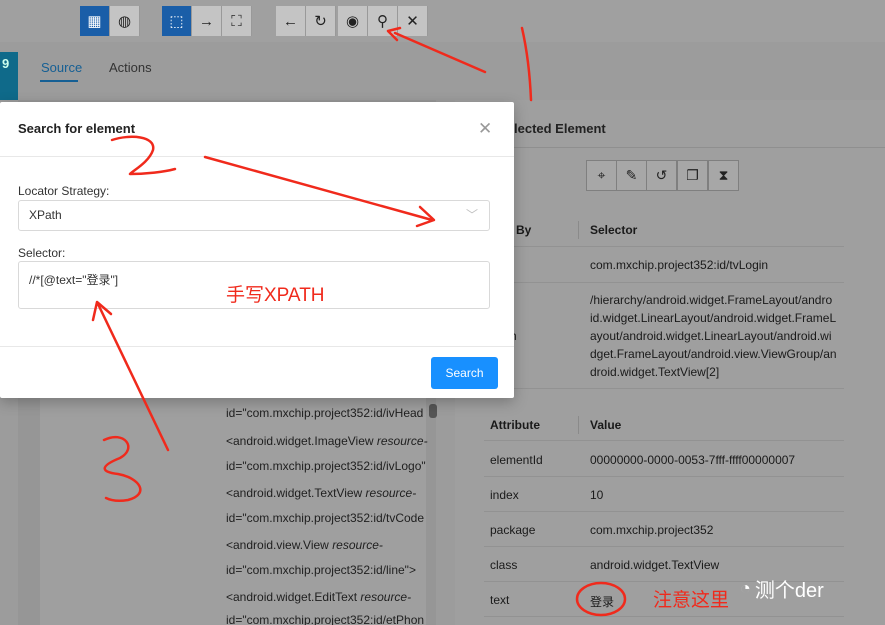 The width and height of the screenshot is (885, 625). I want to click on locator-strategy-label: Locator Strategy:, so click(64, 191).